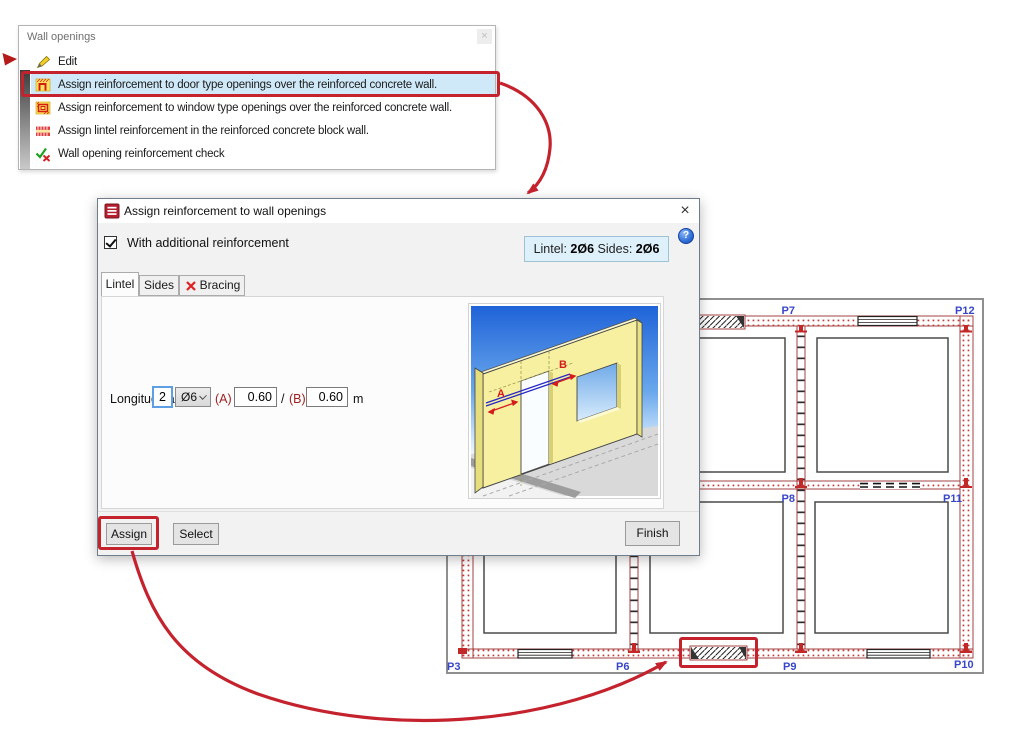 This screenshot has width=1024, height=736. Describe the element at coordinates (622, 667) in the screenshot. I see `support-label-p6: P6` at that location.